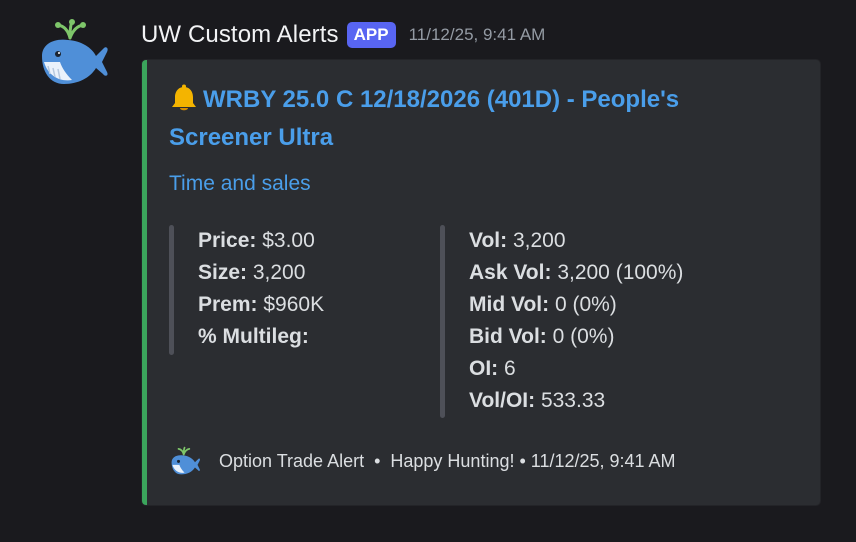 The width and height of the screenshot is (856, 542). I want to click on message-timestamp: 11/12/25, 9:41 AM, so click(477, 35).